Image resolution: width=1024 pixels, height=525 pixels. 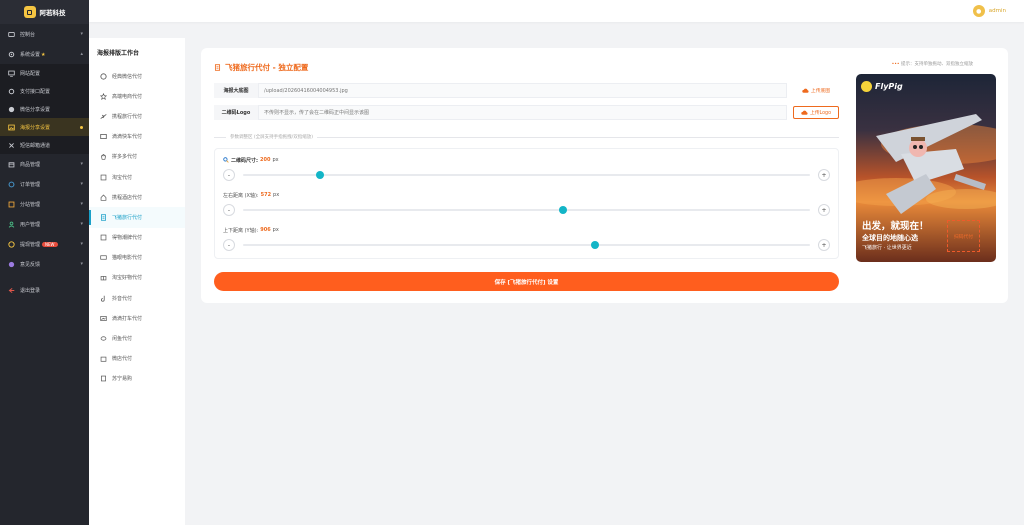 What do you see at coordinates (137, 137) in the screenshot?
I see `subnav-item-didi-express: 滴滴快车代付` at bounding box center [137, 137].